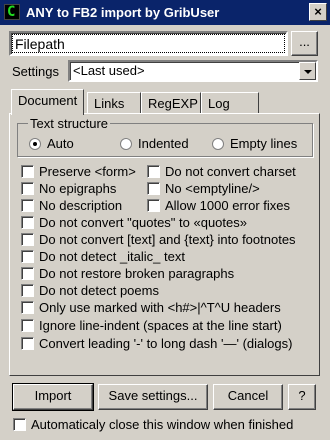 This screenshot has height=440, width=330. I want to click on close-button: ×, so click(318, 12).